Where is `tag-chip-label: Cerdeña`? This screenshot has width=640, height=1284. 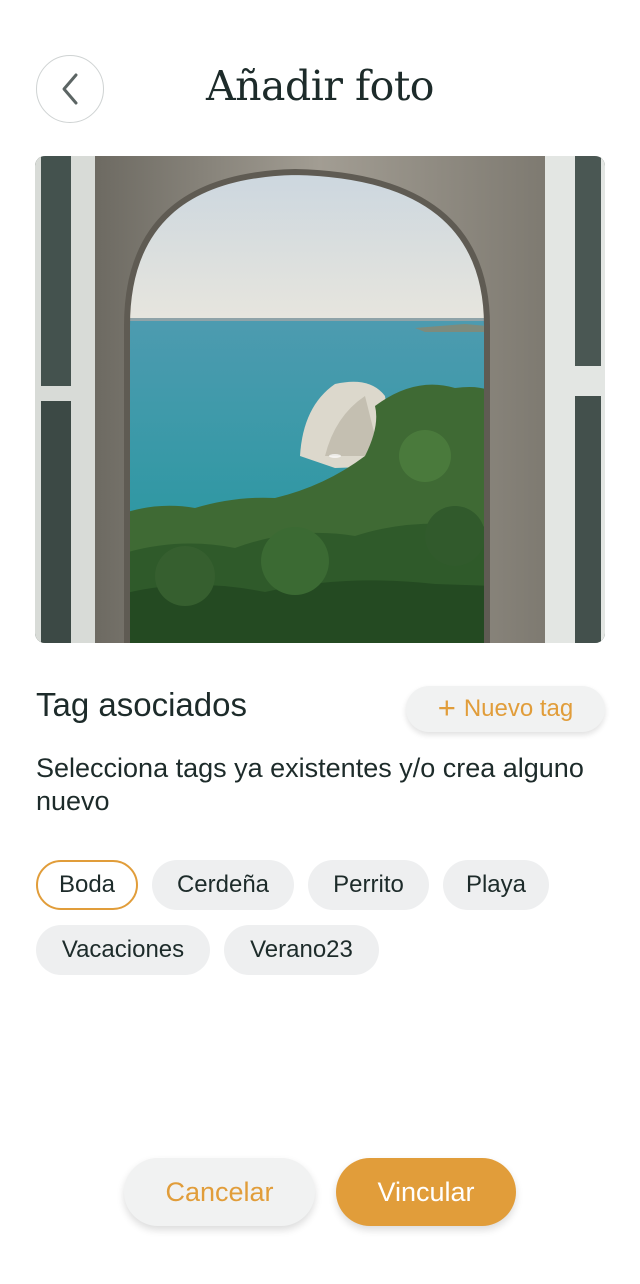 tag-chip-label: Cerdeña is located at coordinates (223, 884).